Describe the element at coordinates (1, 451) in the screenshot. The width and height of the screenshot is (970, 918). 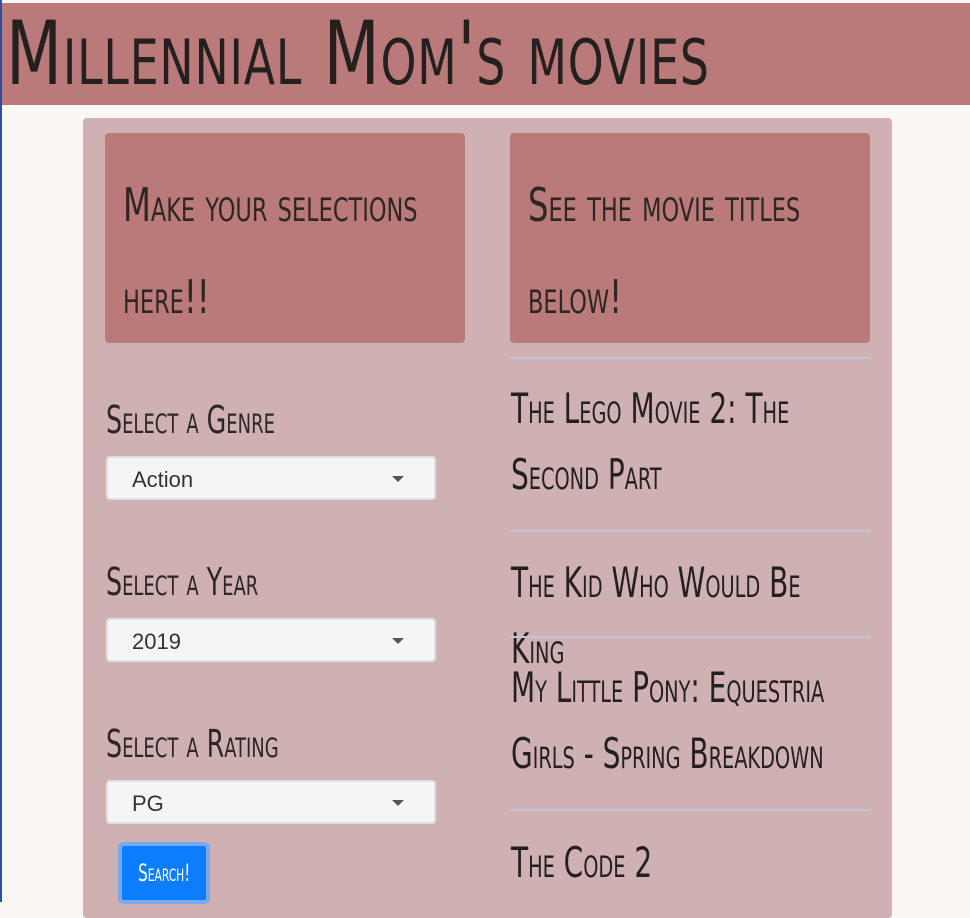
I see `window-left-edge` at that location.